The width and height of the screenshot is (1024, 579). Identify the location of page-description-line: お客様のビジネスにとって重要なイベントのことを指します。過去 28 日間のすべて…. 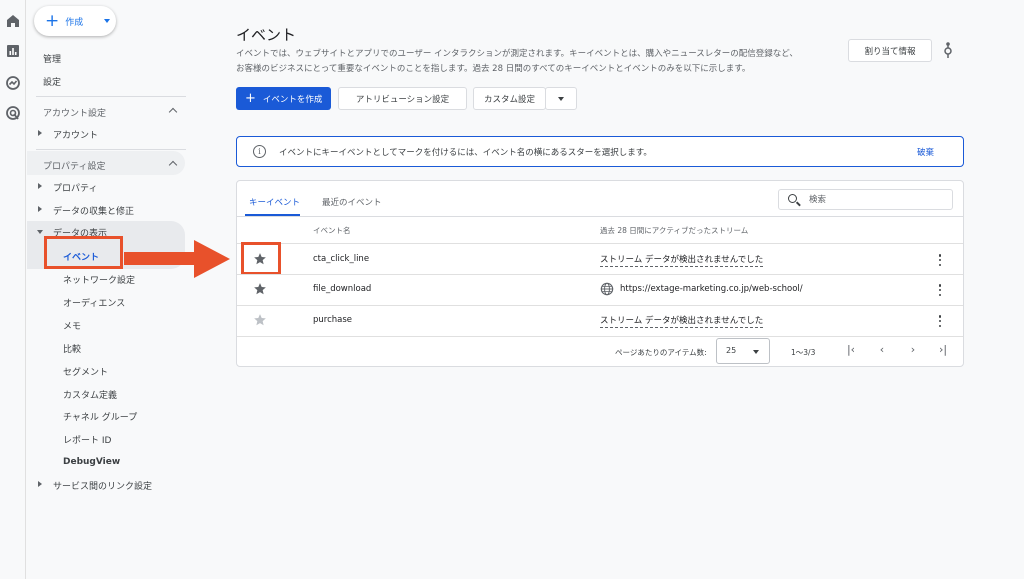
(493, 69).